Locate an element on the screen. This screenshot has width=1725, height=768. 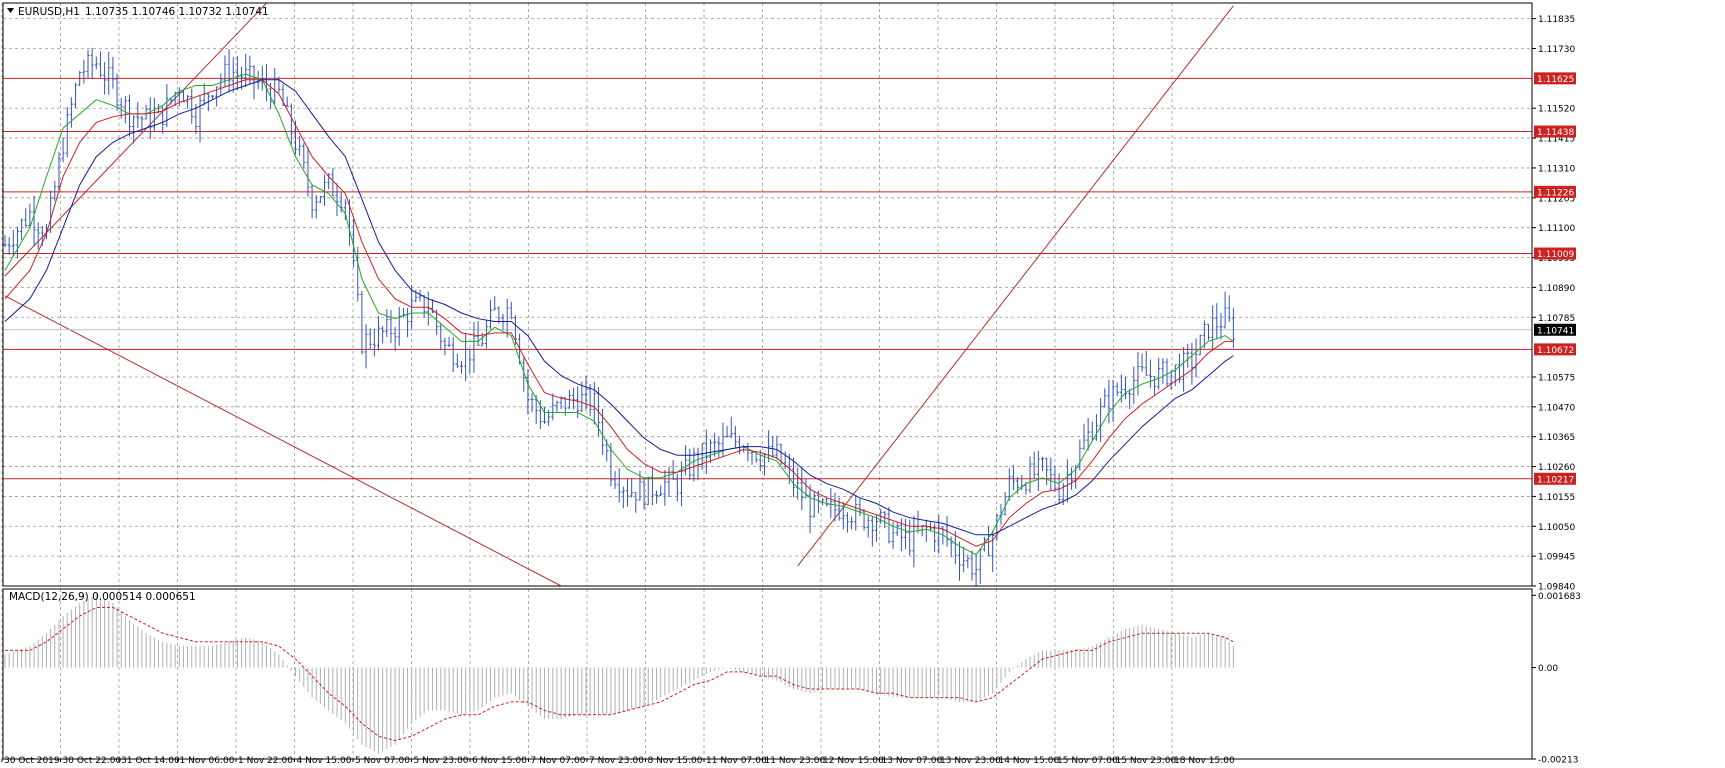
macd-header: MACD(12,26,9) 0.000514 0.000651 is located at coordinates (102, 597).